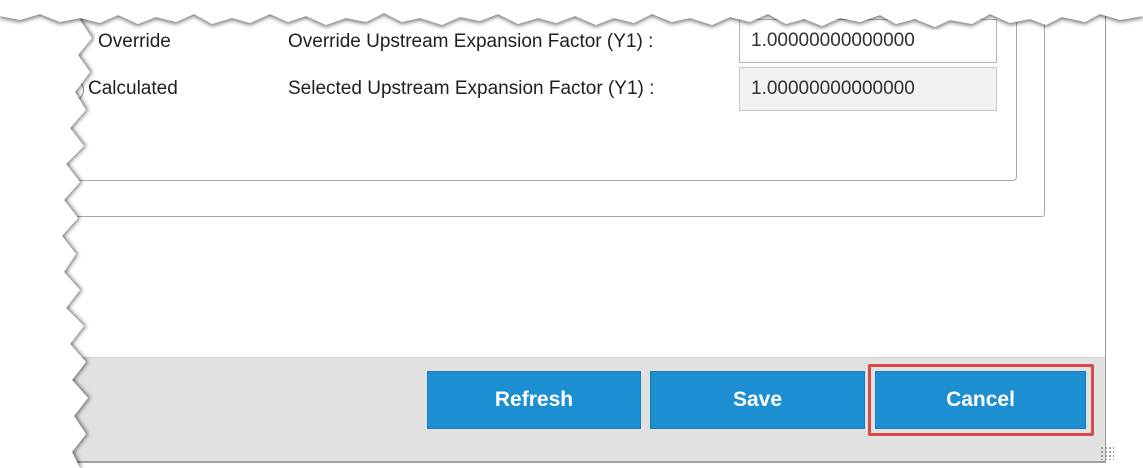  I want to click on torn-top-edge, so click(571, 13).